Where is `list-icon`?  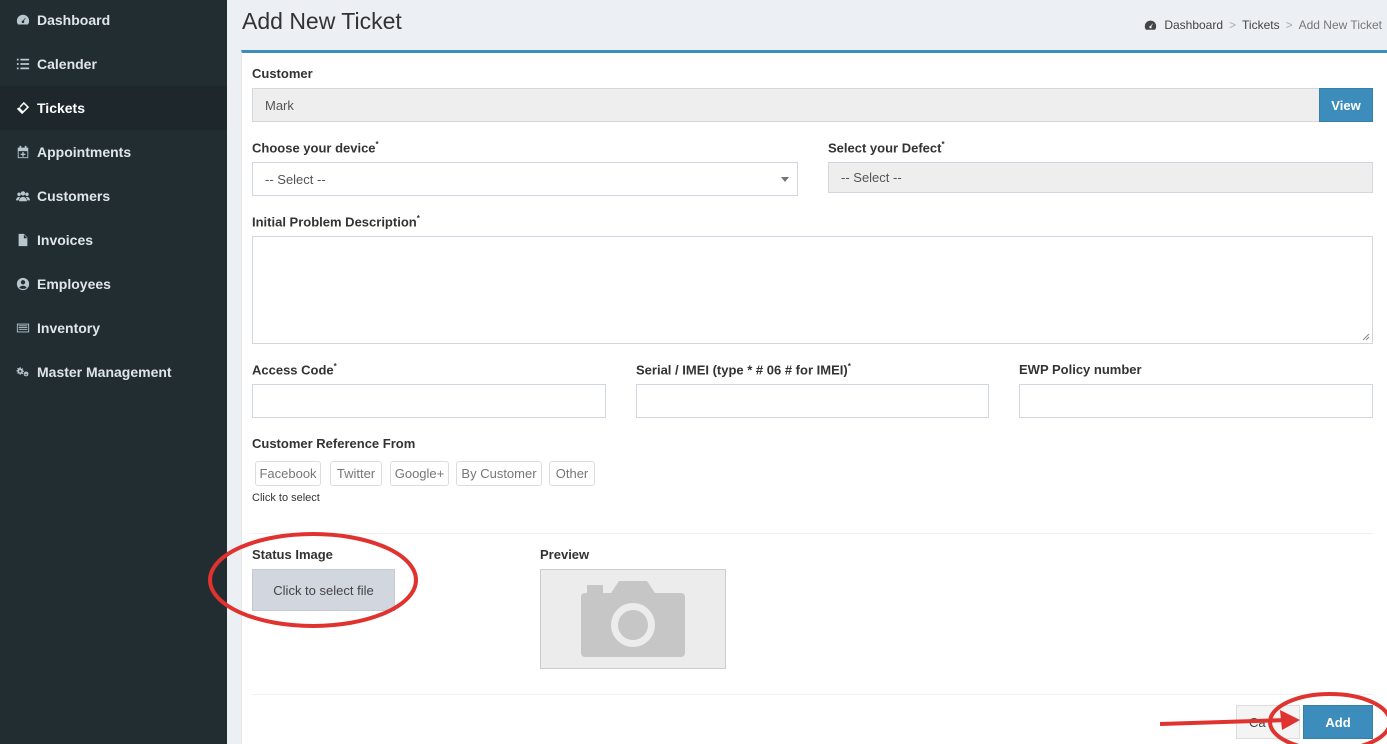 list-icon is located at coordinates (23, 64).